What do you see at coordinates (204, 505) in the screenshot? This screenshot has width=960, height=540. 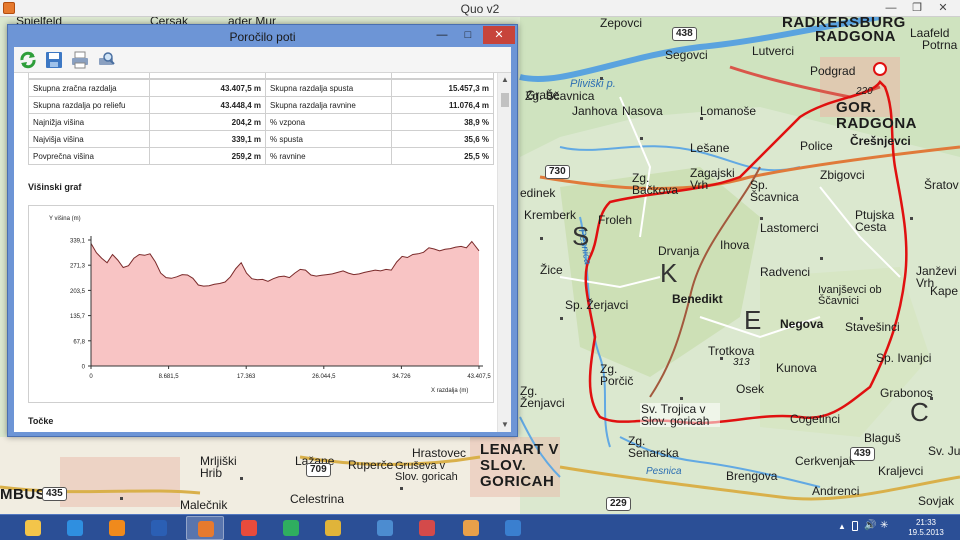 I see `map-label: Malečnik` at bounding box center [204, 505].